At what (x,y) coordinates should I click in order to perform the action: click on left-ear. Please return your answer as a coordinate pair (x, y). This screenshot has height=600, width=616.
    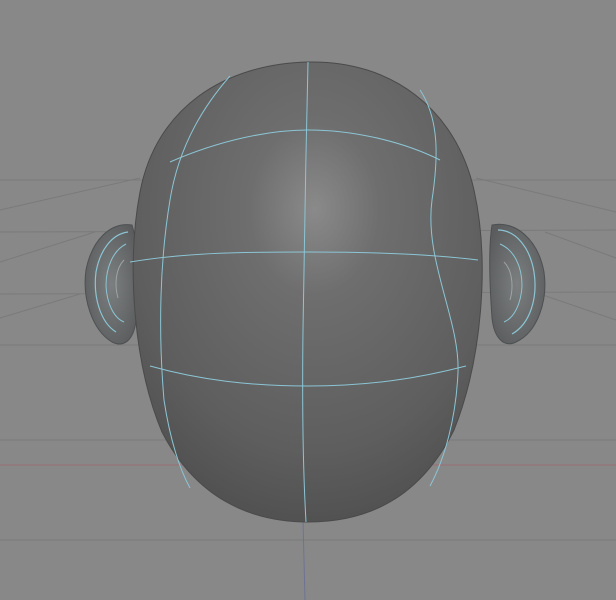
    Looking at the image, I should click on (111, 284).